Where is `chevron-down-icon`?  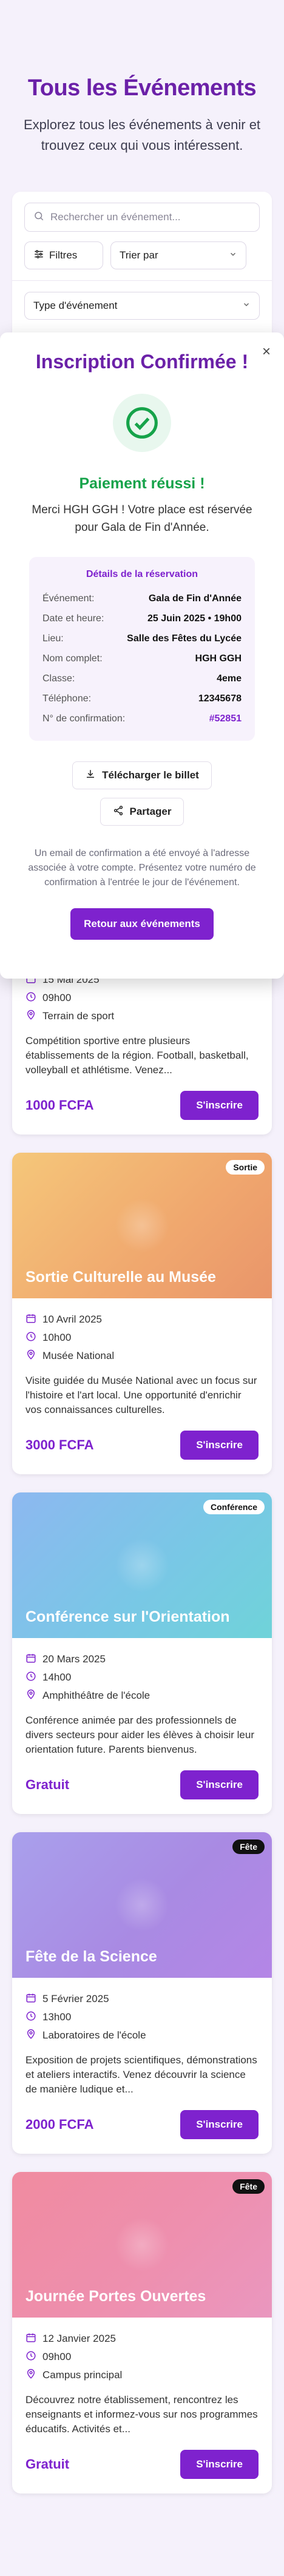 chevron-down-icon is located at coordinates (233, 255).